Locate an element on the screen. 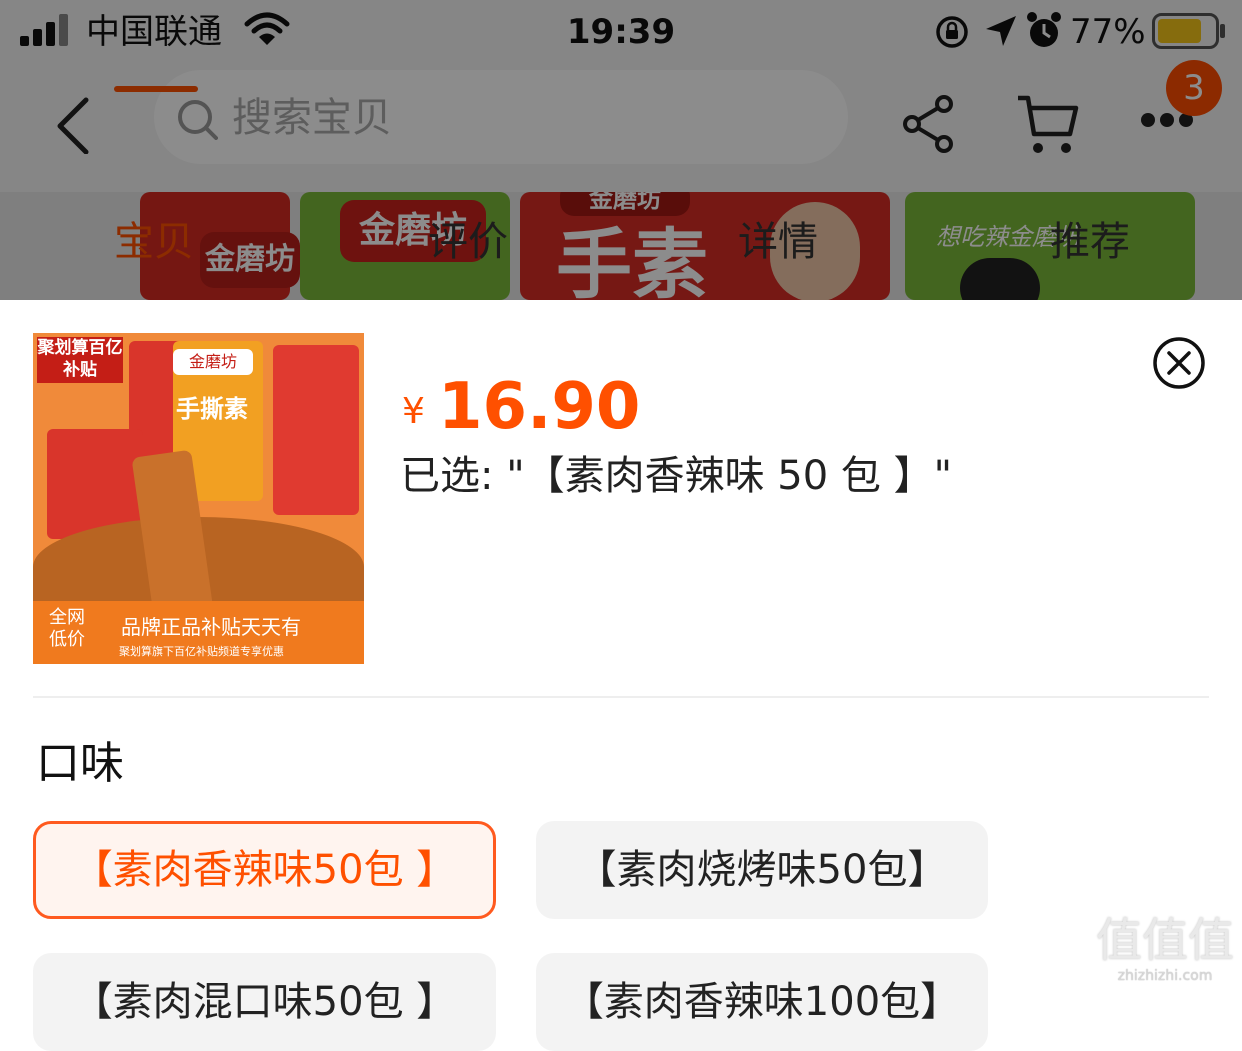  thumb-brand: 金磨坊 is located at coordinates (213, 362).